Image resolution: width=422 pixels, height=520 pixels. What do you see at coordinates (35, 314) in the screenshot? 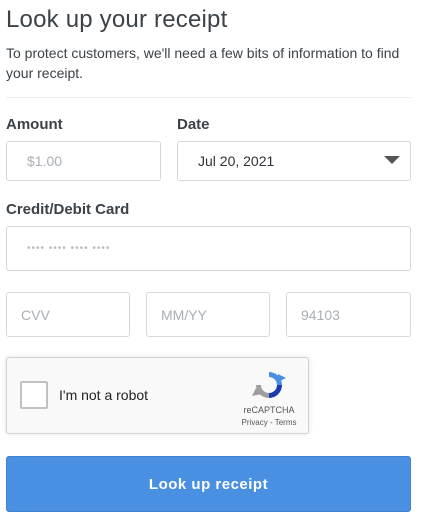
I see `cvv-placeholder: CVV` at bounding box center [35, 314].